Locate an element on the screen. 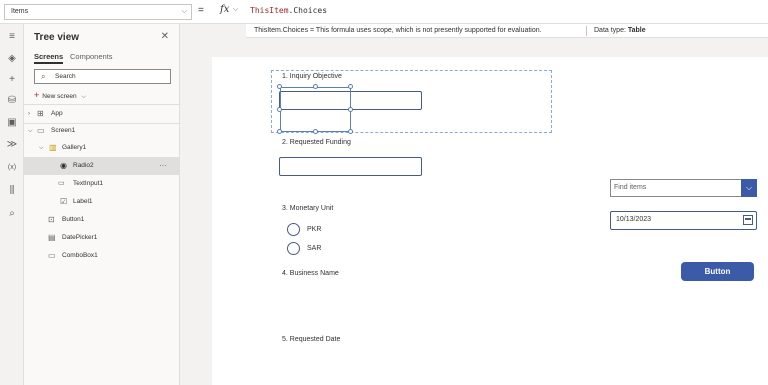 This screenshot has width=768, height=385. tree-item-radio2: ◉ Radio2 ··· is located at coordinates (101, 166).